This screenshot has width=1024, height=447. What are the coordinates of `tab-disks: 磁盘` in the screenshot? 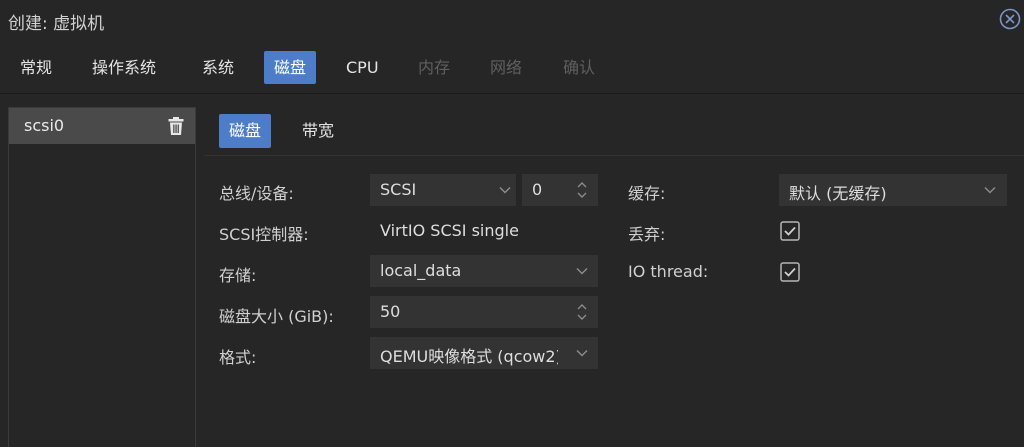 It's located at (290, 67).